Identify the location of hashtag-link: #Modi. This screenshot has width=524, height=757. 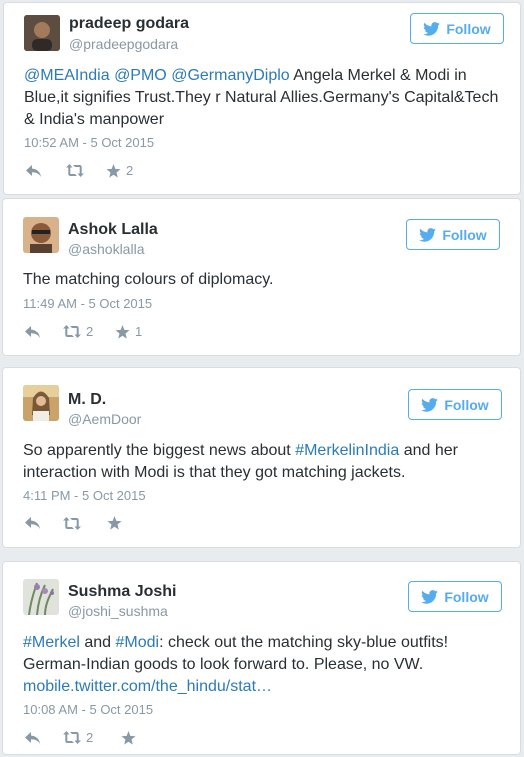
(138, 642).